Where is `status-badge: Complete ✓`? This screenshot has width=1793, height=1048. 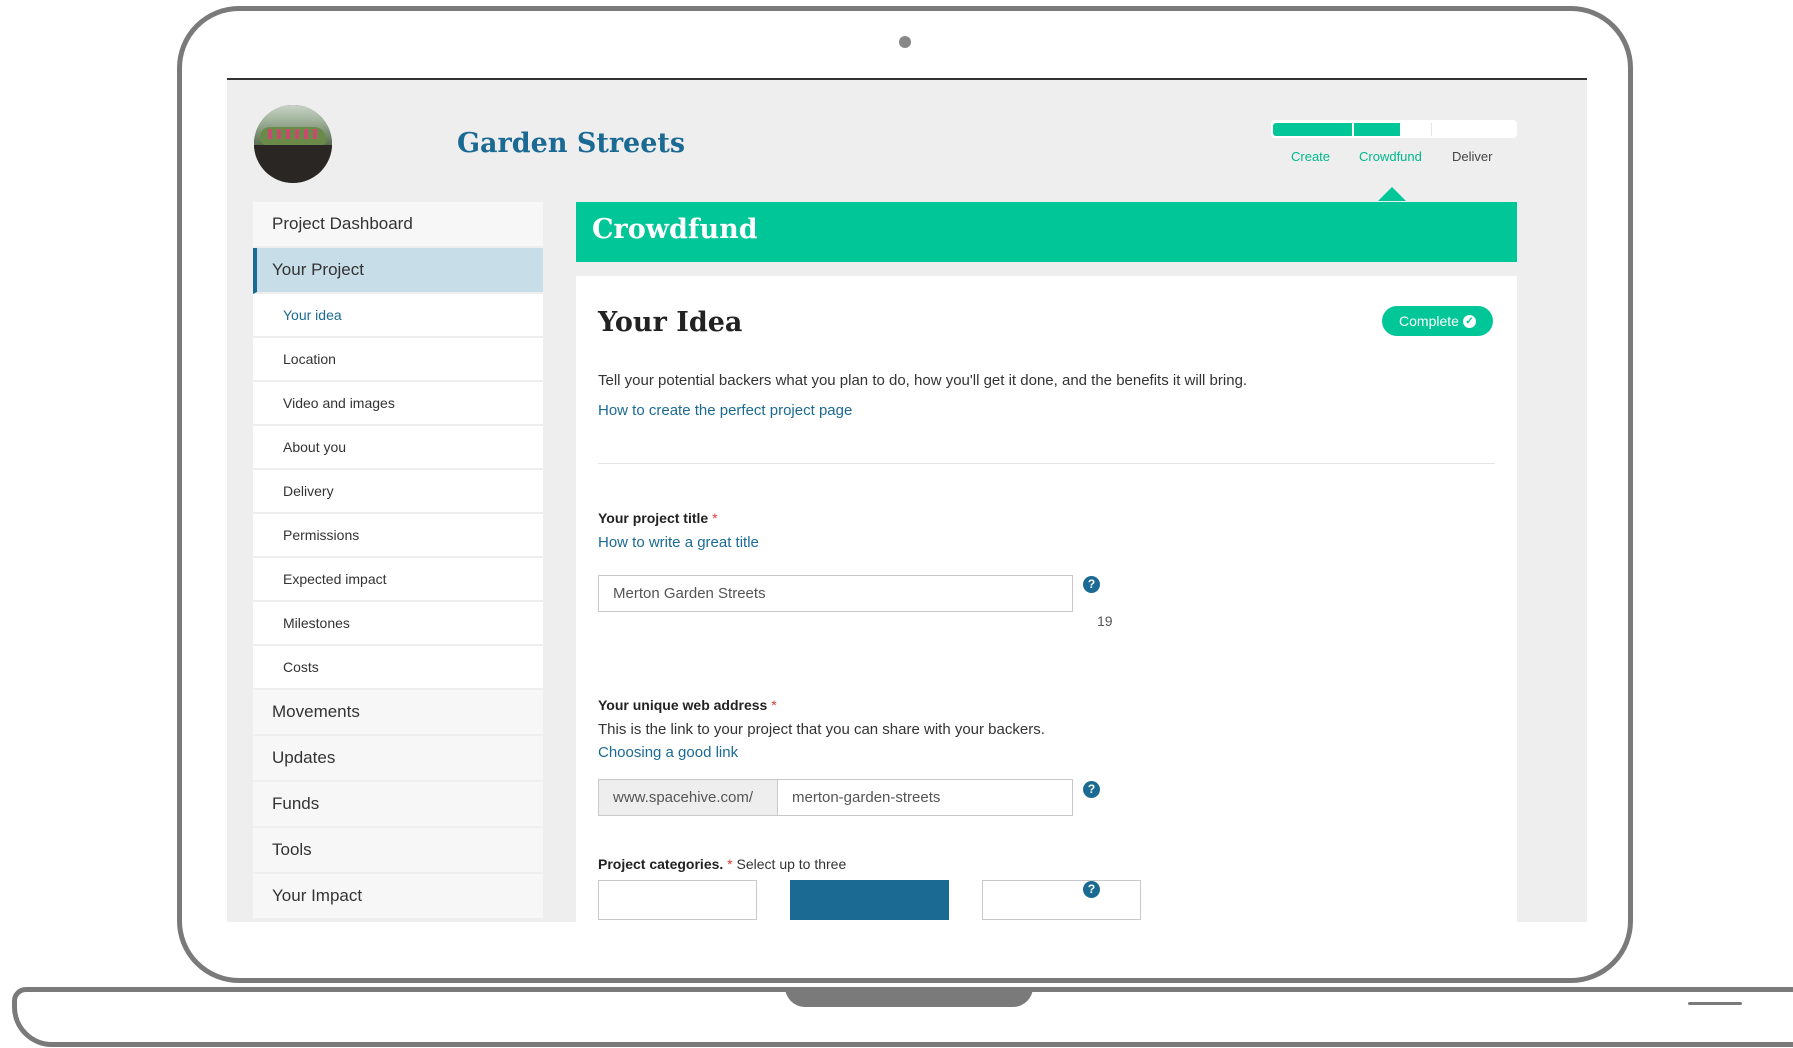 status-badge: Complete ✓ is located at coordinates (1437, 321).